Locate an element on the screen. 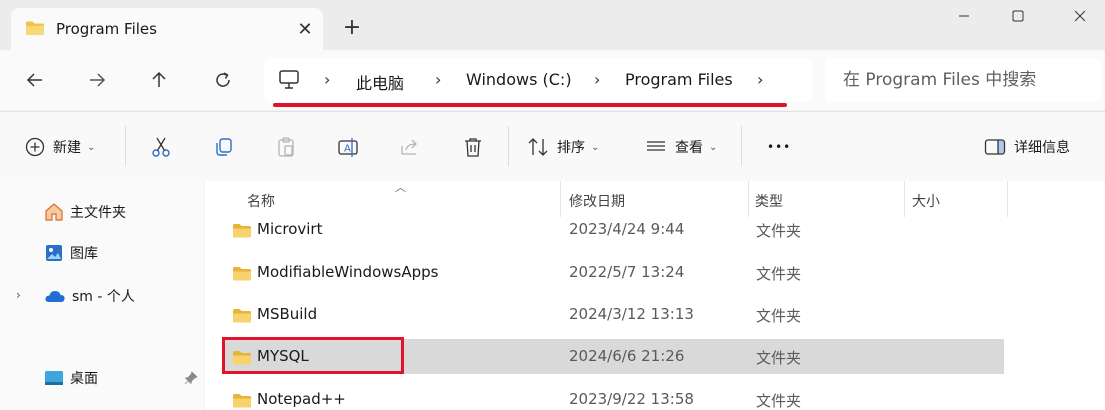 The width and height of the screenshot is (1105, 410). copy-button is located at coordinates (224, 147).